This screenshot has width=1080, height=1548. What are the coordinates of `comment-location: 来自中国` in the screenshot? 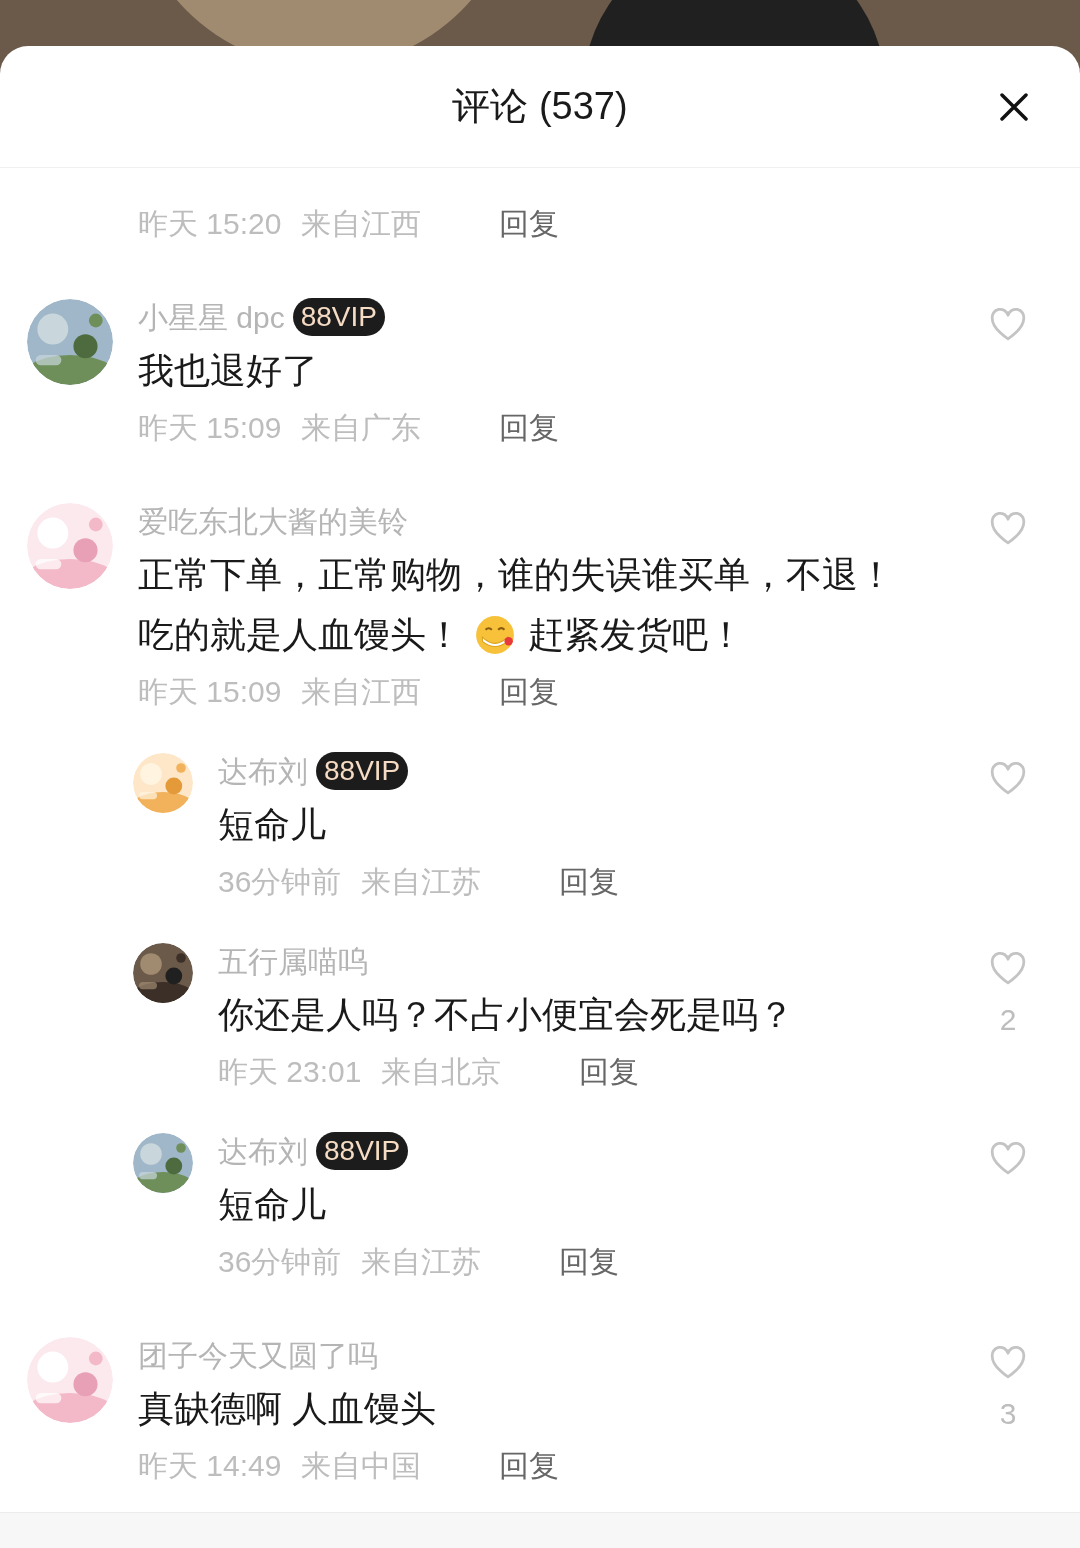 It's located at (361, 1465).